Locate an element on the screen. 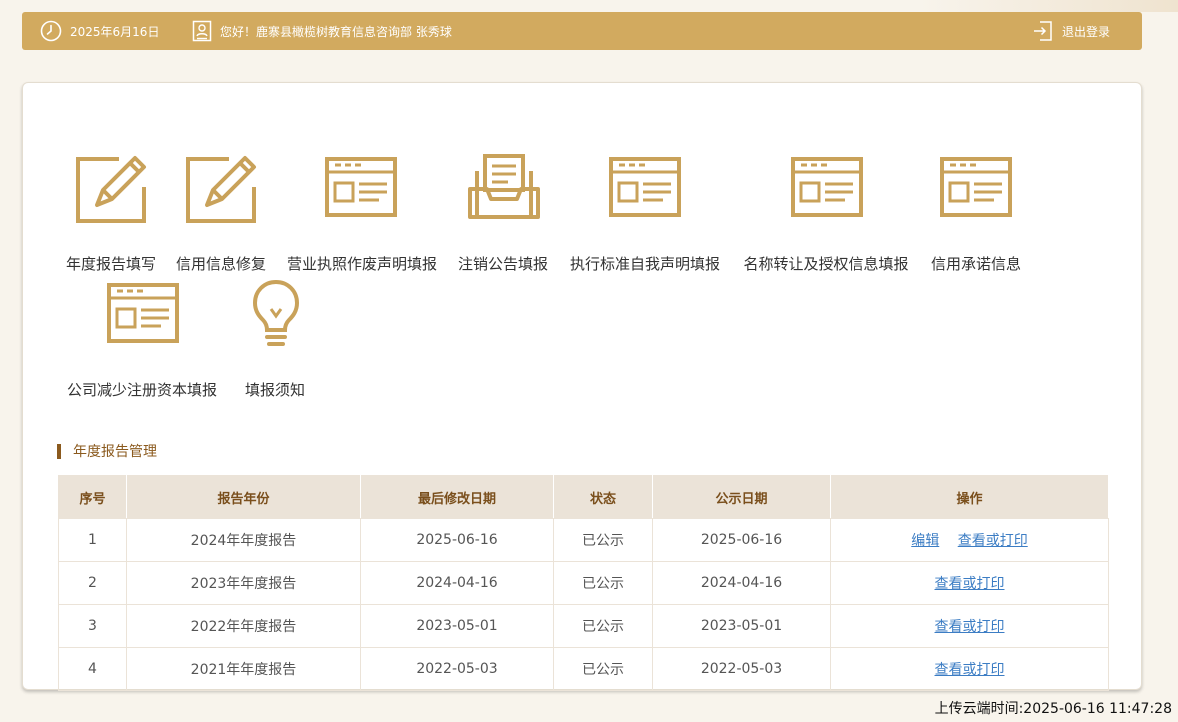  func-license-void: 营业执照作废声明填报 is located at coordinates (363, 213).